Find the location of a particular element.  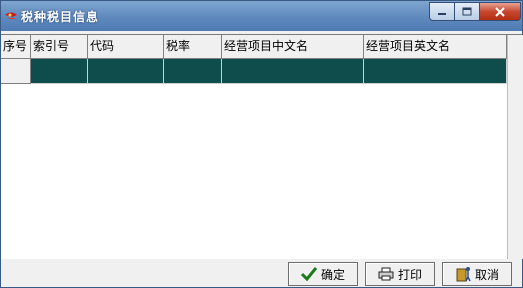

print-button: 打印 is located at coordinates (400, 274).